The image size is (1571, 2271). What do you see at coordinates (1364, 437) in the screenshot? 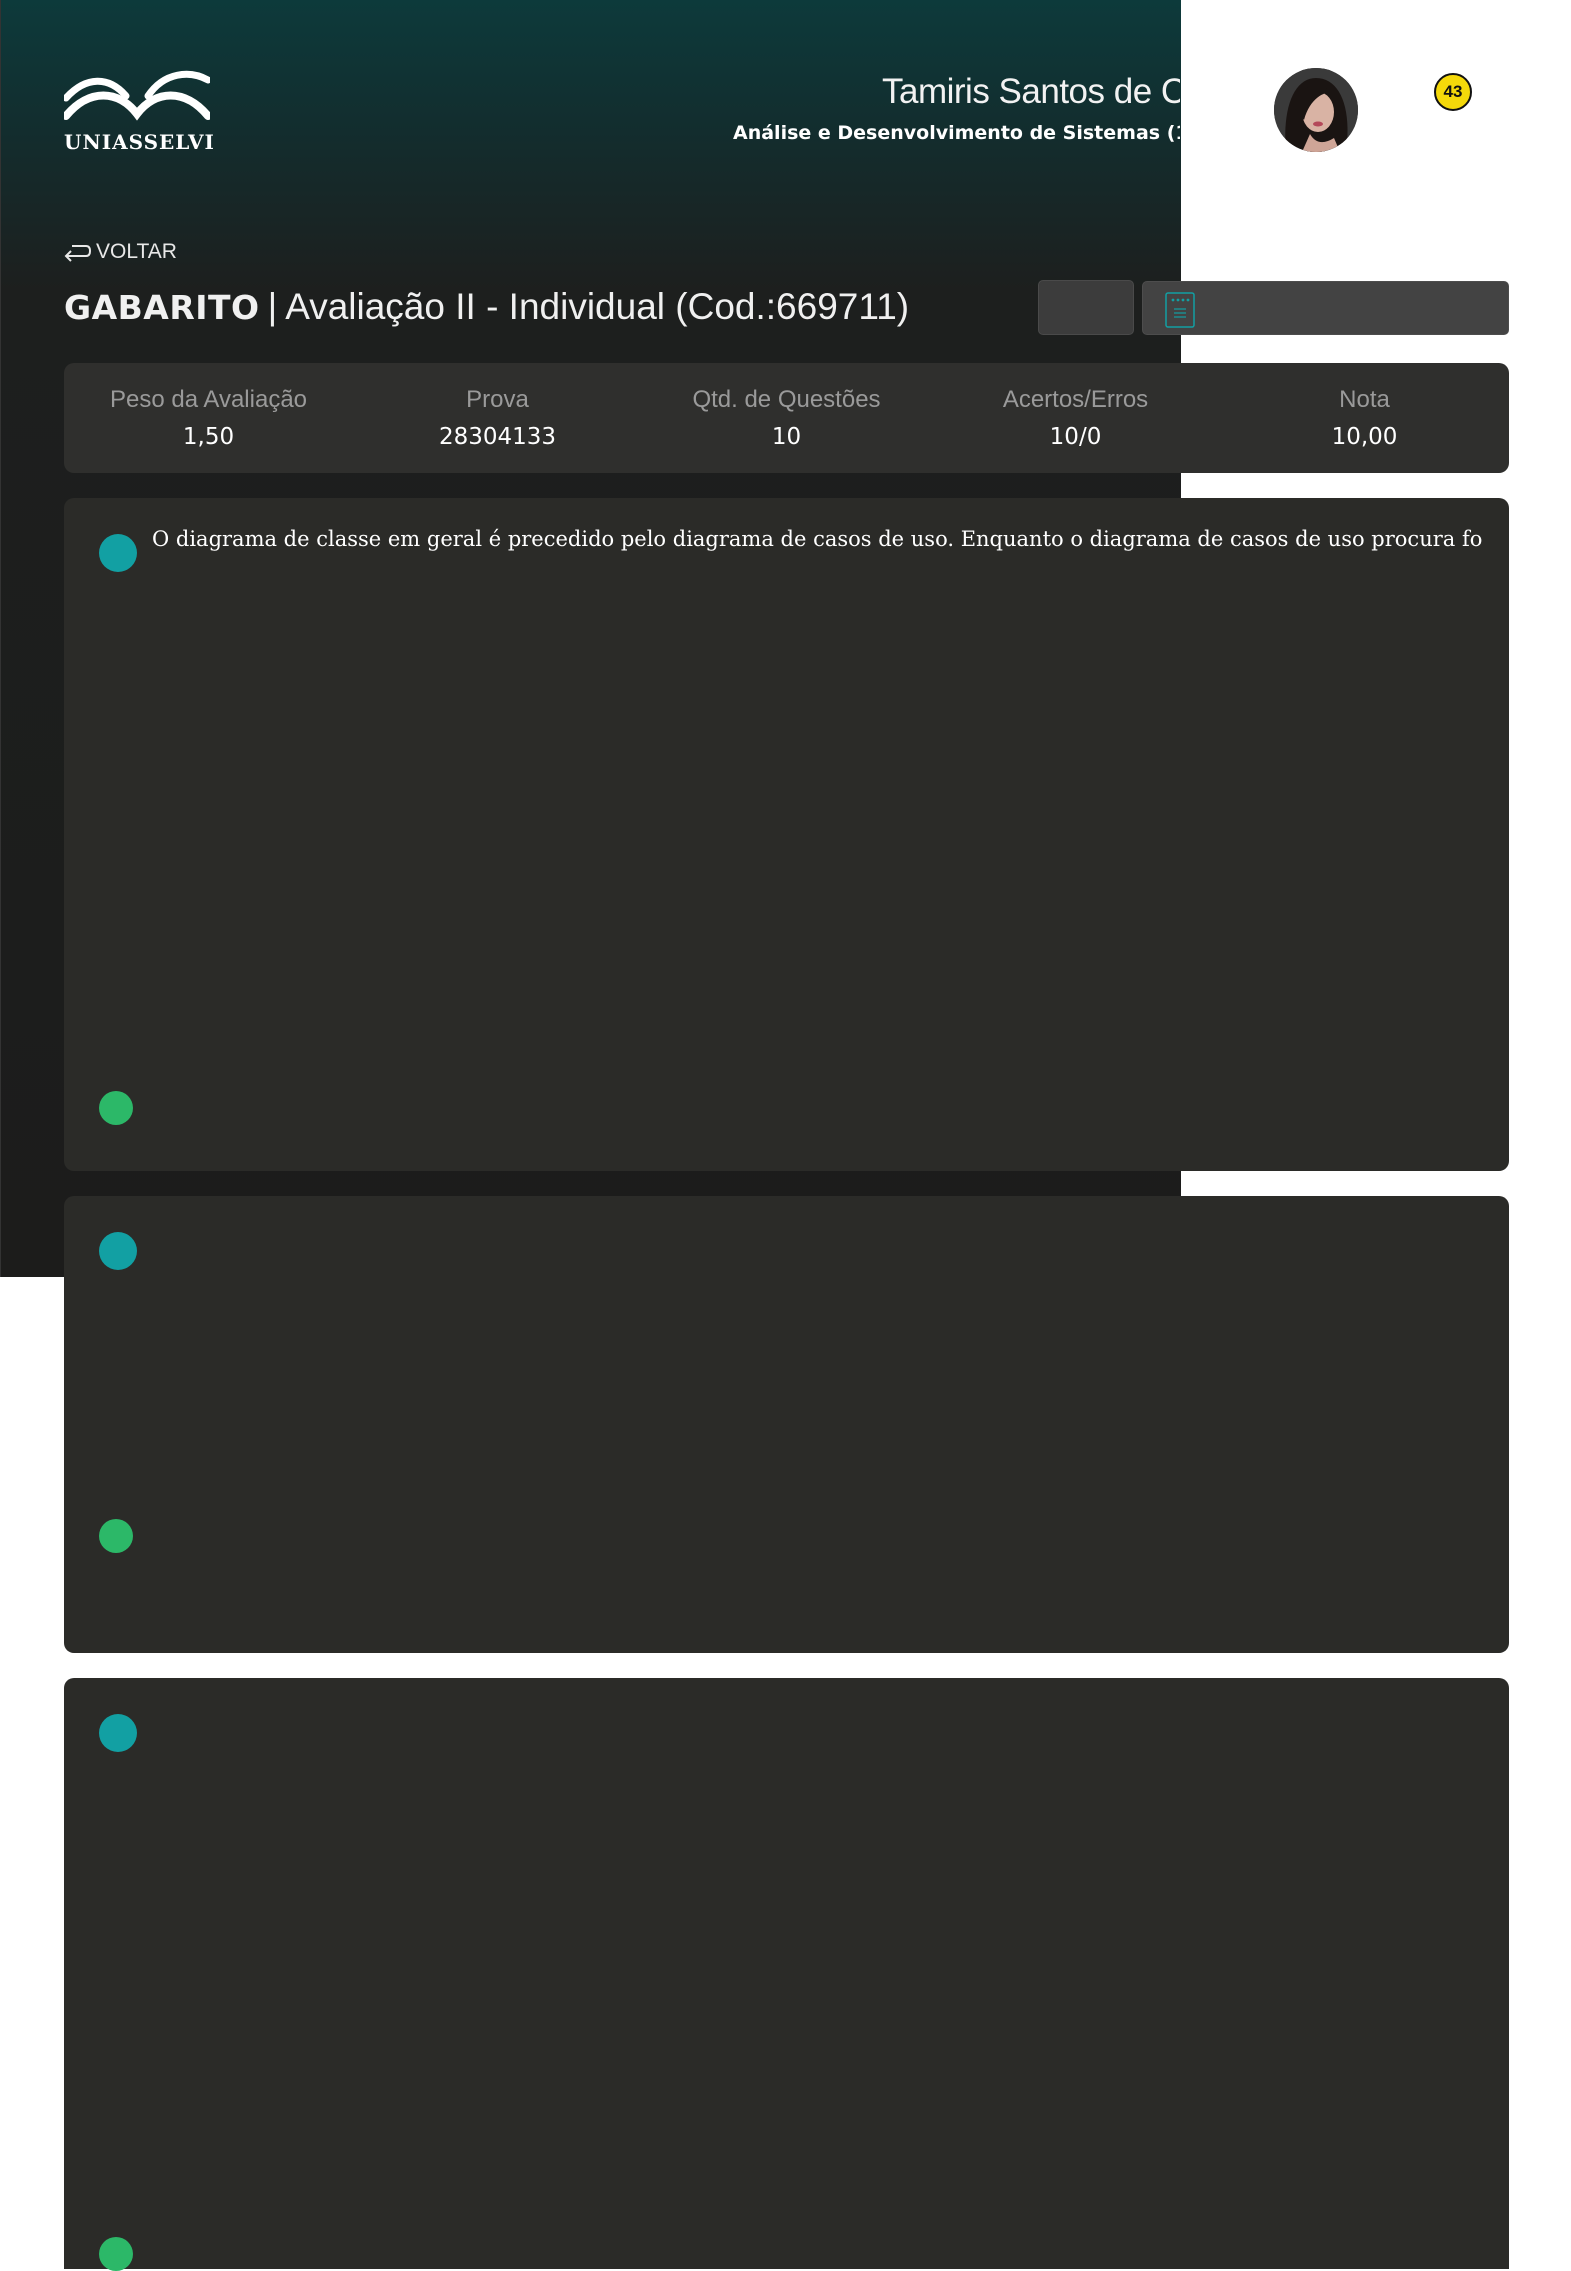
I see `stat-value: 10,00` at bounding box center [1364, 437].